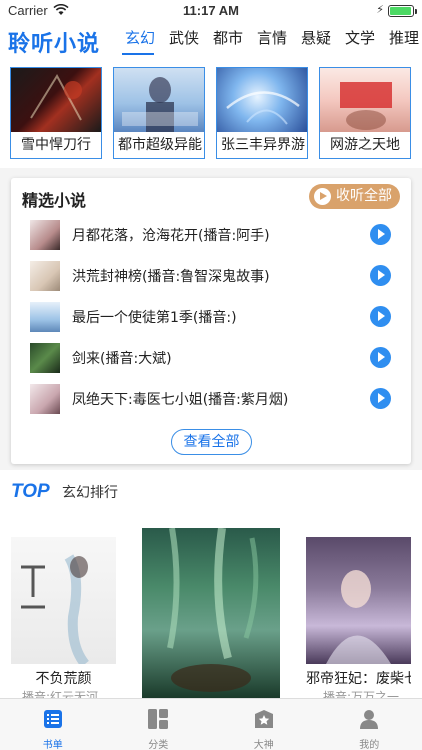 The image size is (422, 750). Describe the element at coordinates (263, 745) in the screenshot. I see `tabbar-label: 大神` at that location.